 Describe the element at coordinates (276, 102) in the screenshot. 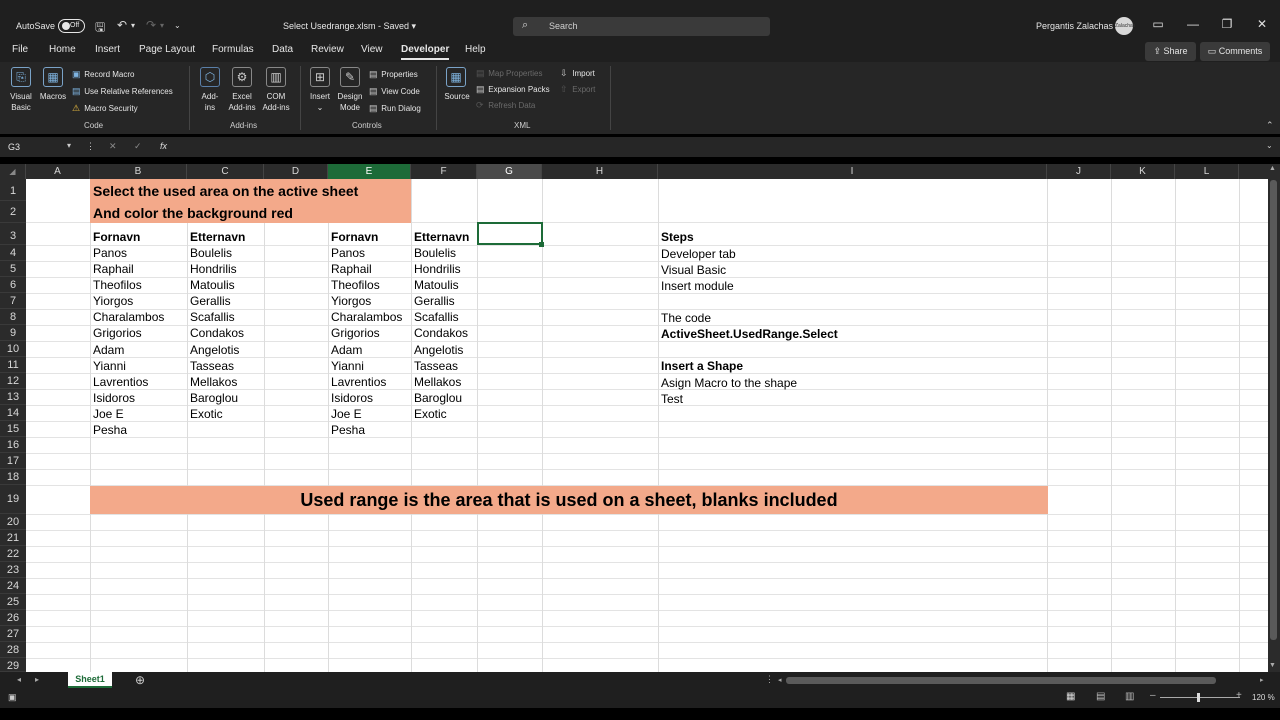

I see `com-addins-button: COM Add-ins` at that location.